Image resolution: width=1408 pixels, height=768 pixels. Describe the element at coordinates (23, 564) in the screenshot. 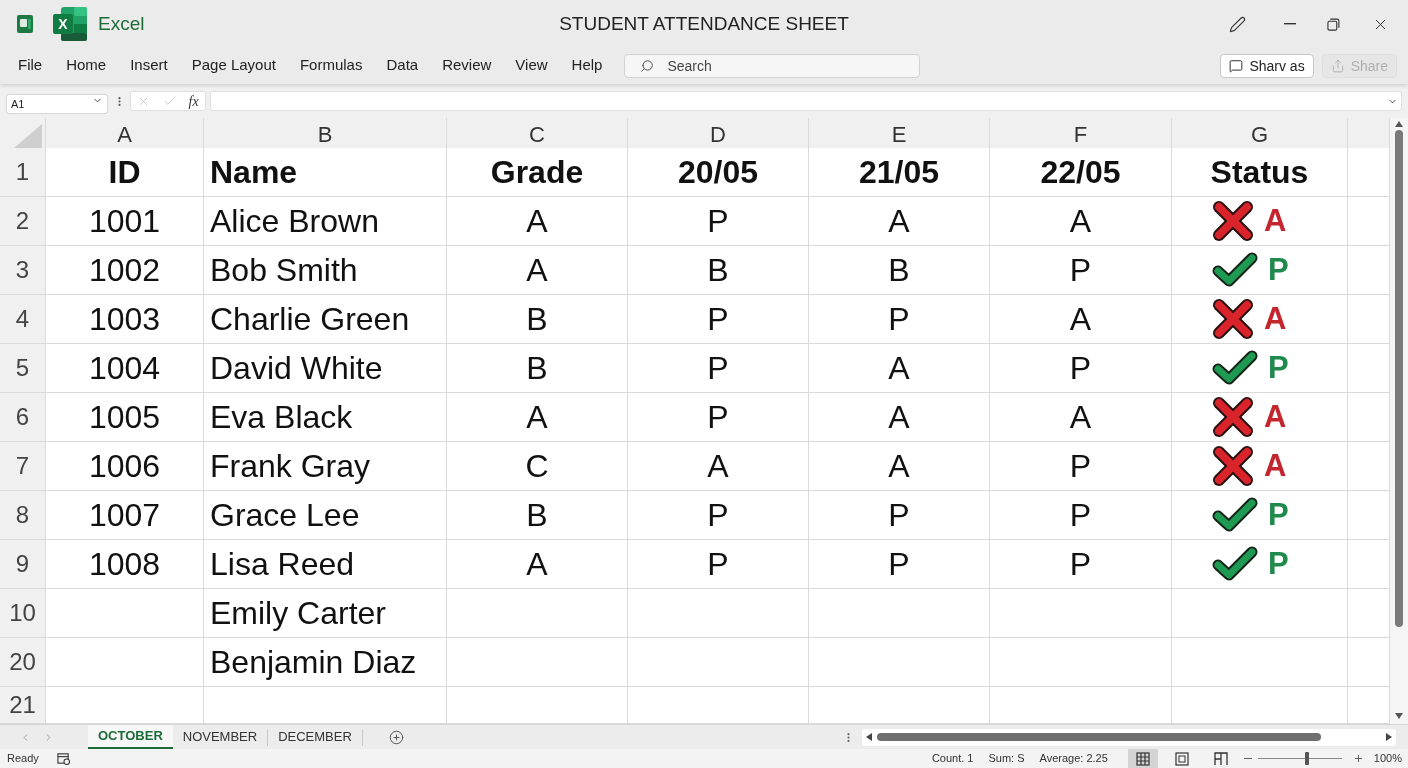

I see `row-number: 9` at that location.